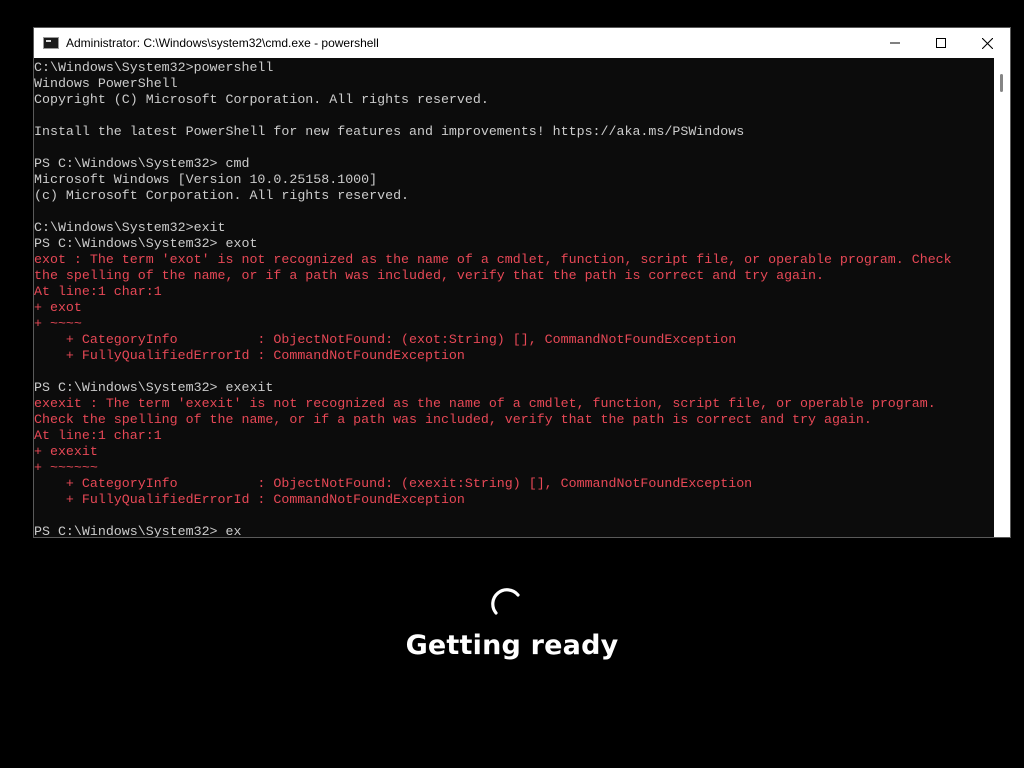  What do you see at coordinates (142, 163) in the screenshot?
I see `console-line: PS C:\Windows\System32> cmd` at bounding box center [142, 163].